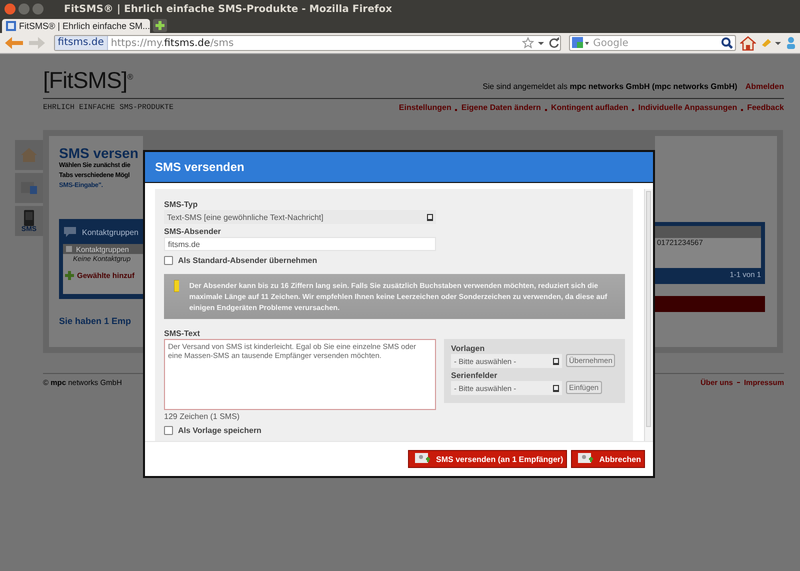  I want to click on house-icon, so click(29, 155).